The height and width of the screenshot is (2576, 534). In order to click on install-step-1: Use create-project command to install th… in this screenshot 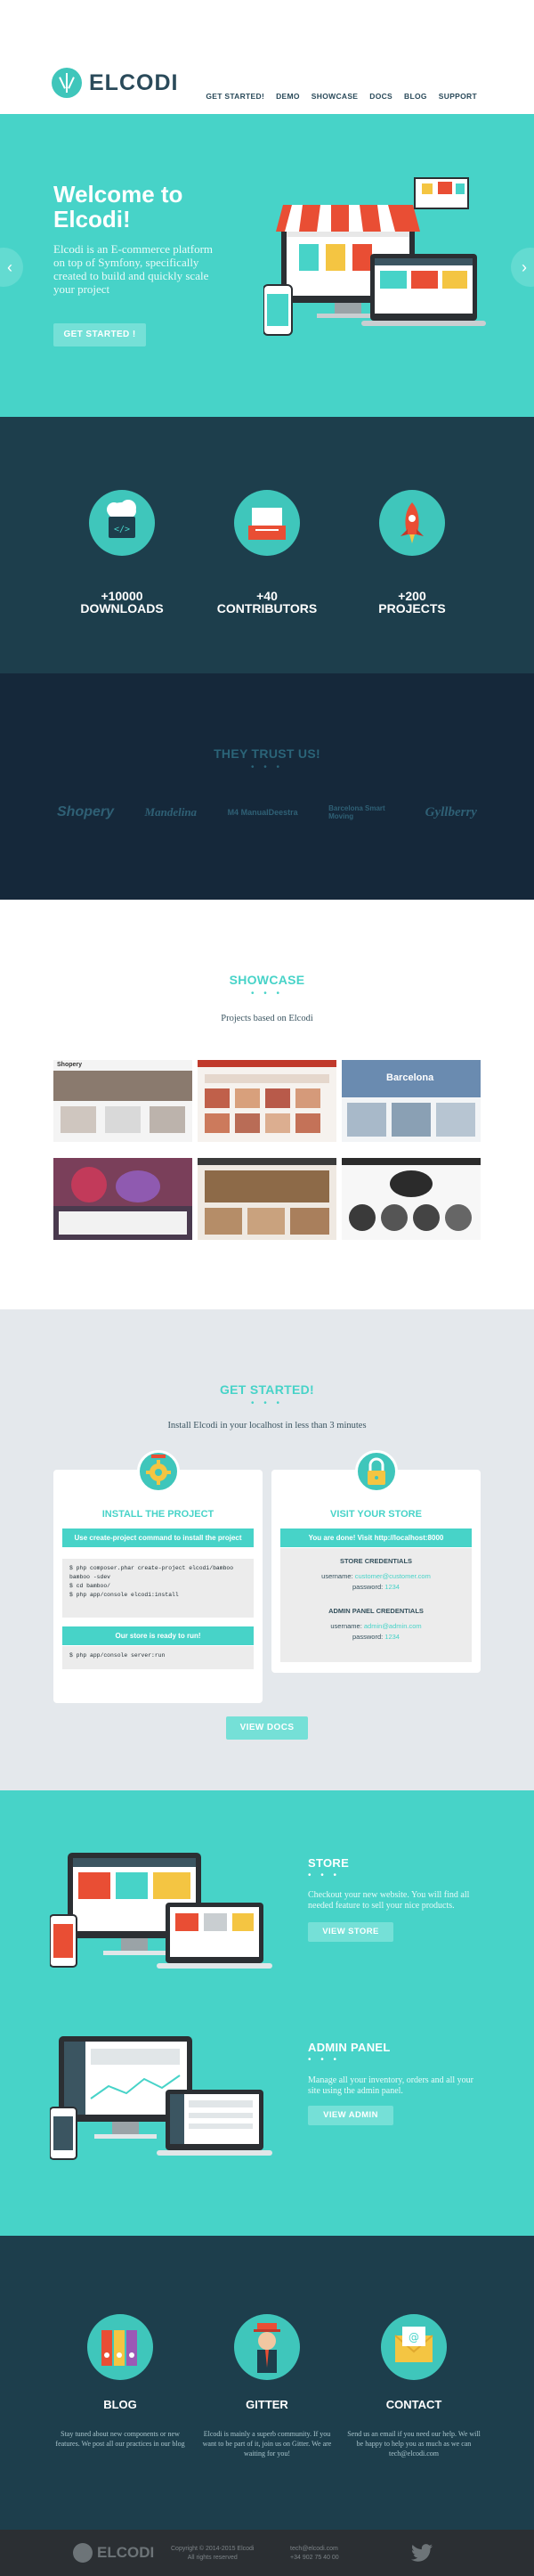, I will do `click(158, 1538)`.